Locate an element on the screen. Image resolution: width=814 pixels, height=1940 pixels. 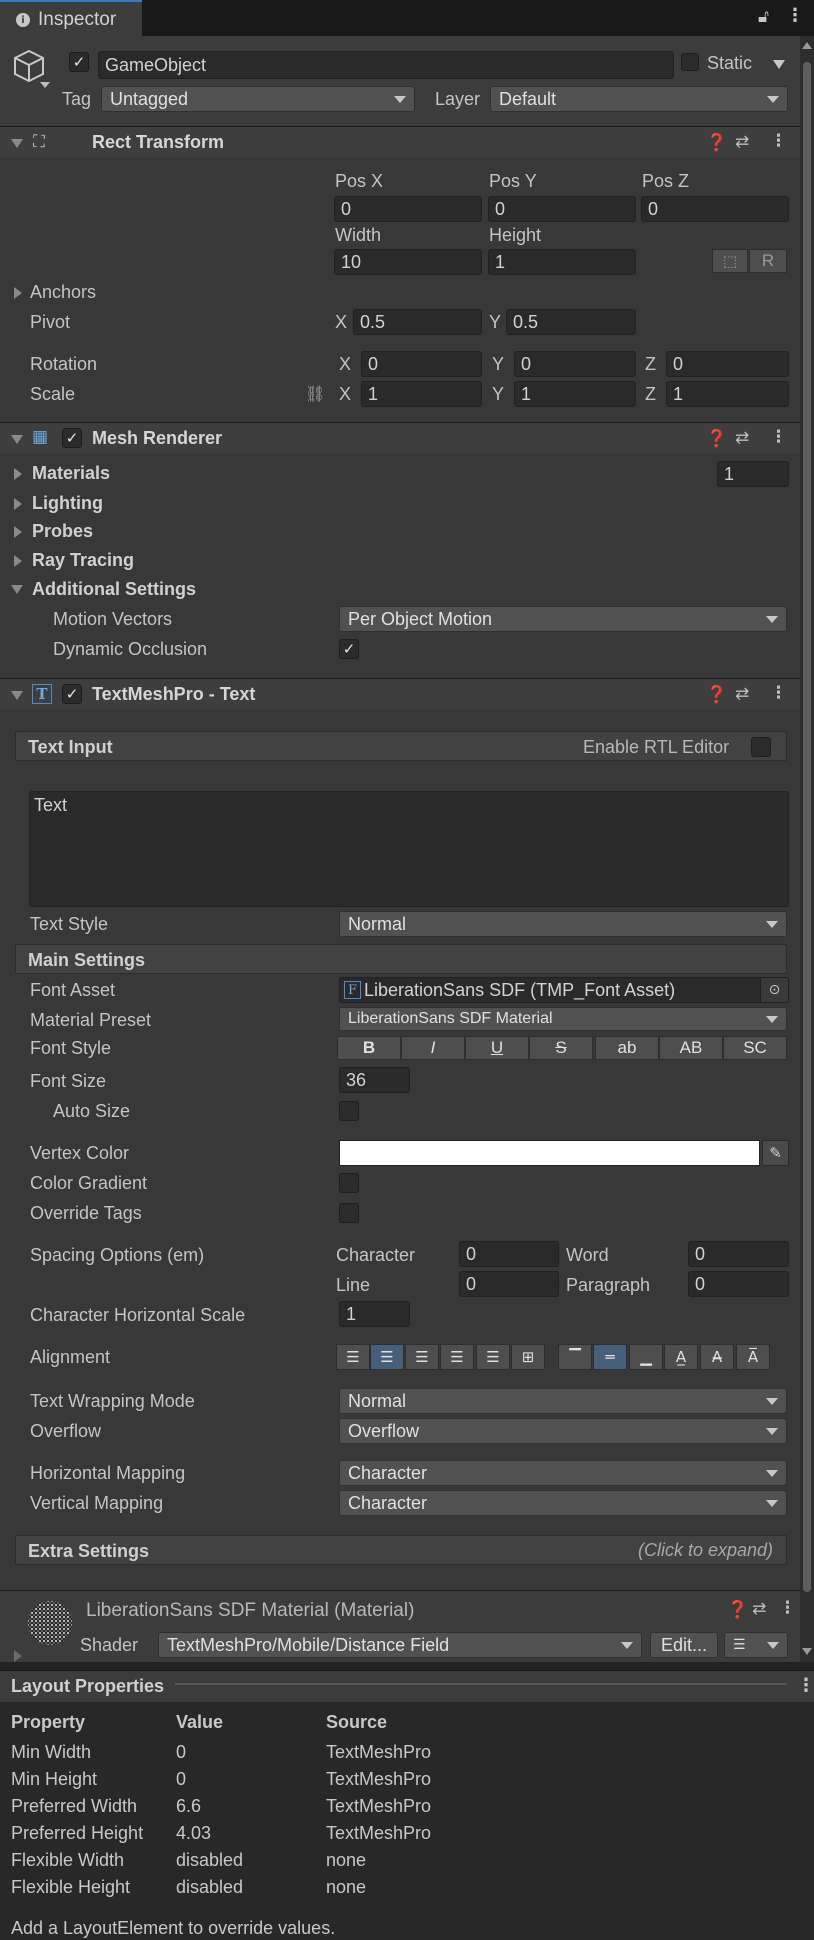
overflow-dropdown: Overflow is located at coordinates (563, 1431).